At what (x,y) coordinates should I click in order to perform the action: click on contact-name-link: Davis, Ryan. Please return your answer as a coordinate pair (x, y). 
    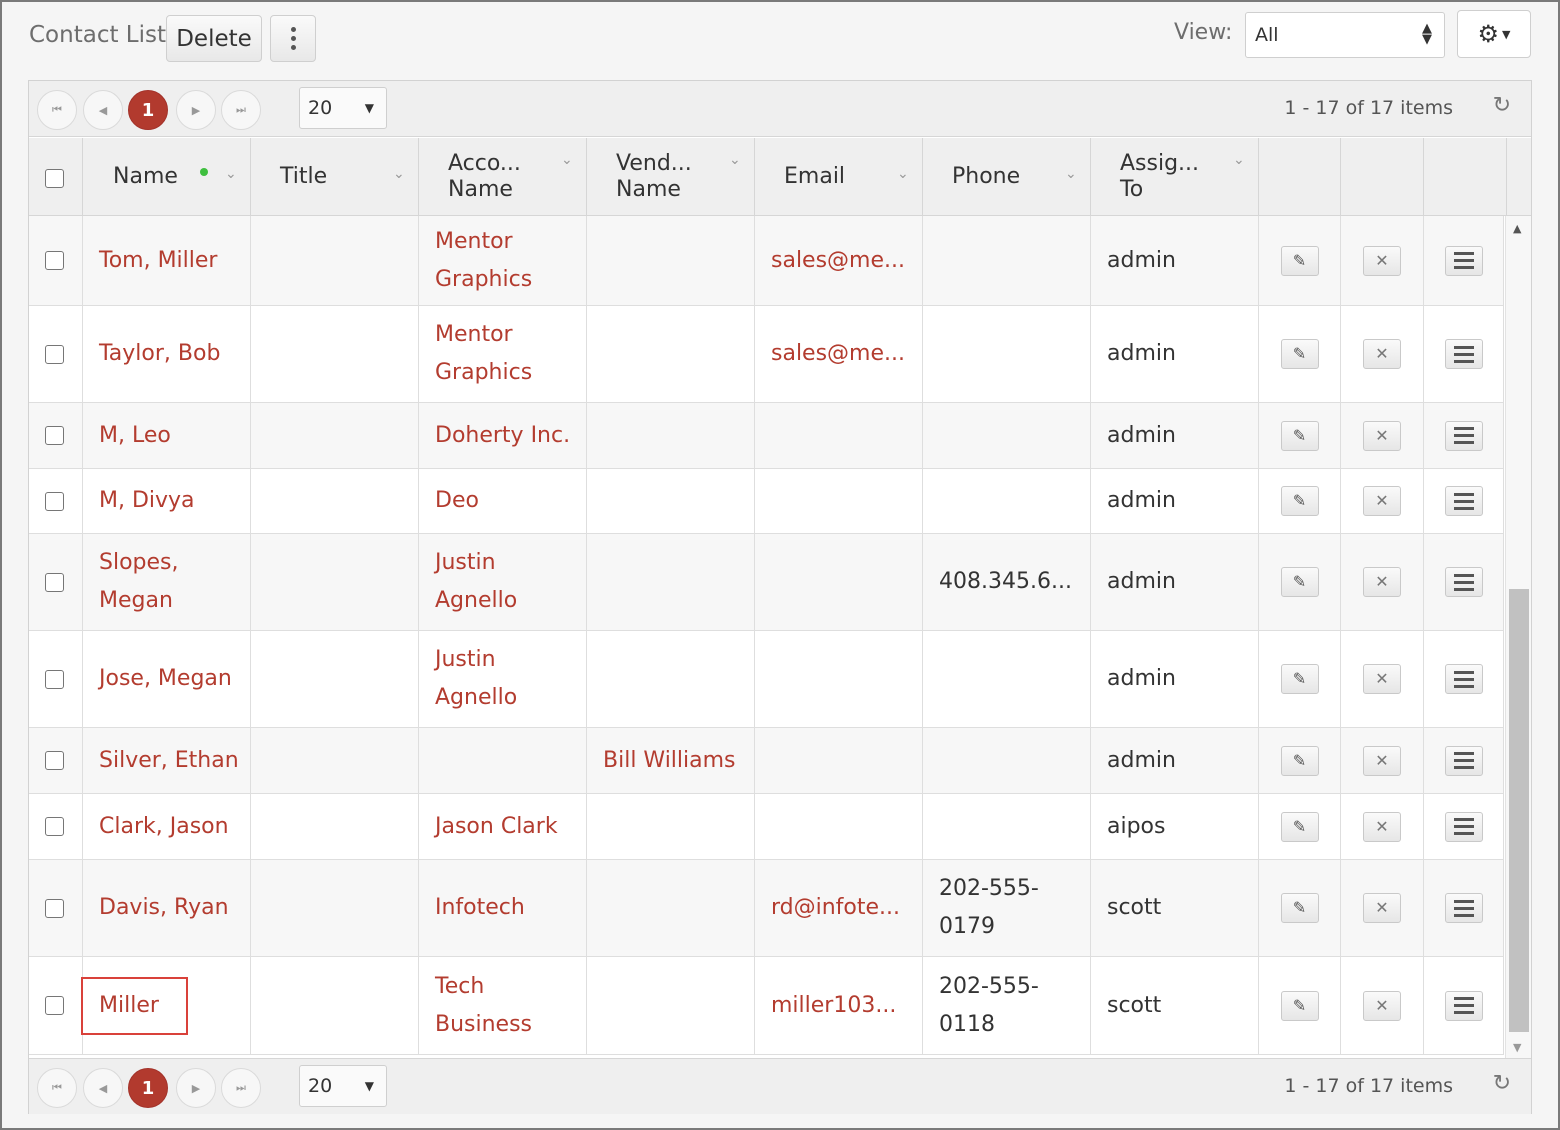
    Looking at the image, I should click on (164, 908).